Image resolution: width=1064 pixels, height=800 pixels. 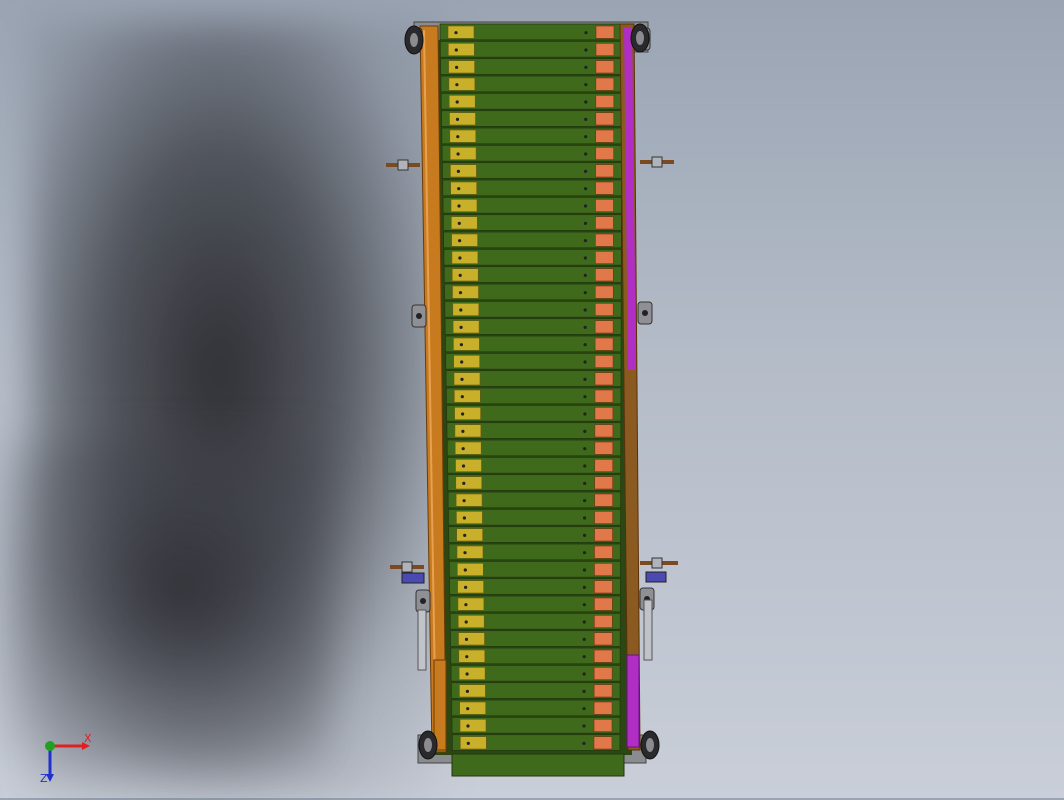 I want to click on support-rod-left, so click(x=422, y=640).